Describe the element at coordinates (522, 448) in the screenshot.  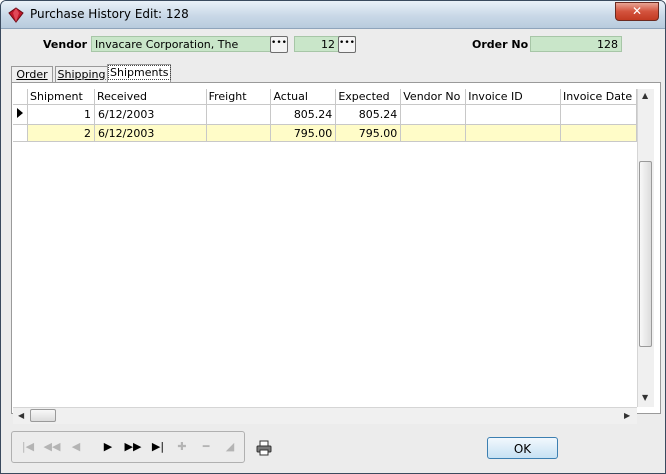
I see `ok-button: OK` at that location.